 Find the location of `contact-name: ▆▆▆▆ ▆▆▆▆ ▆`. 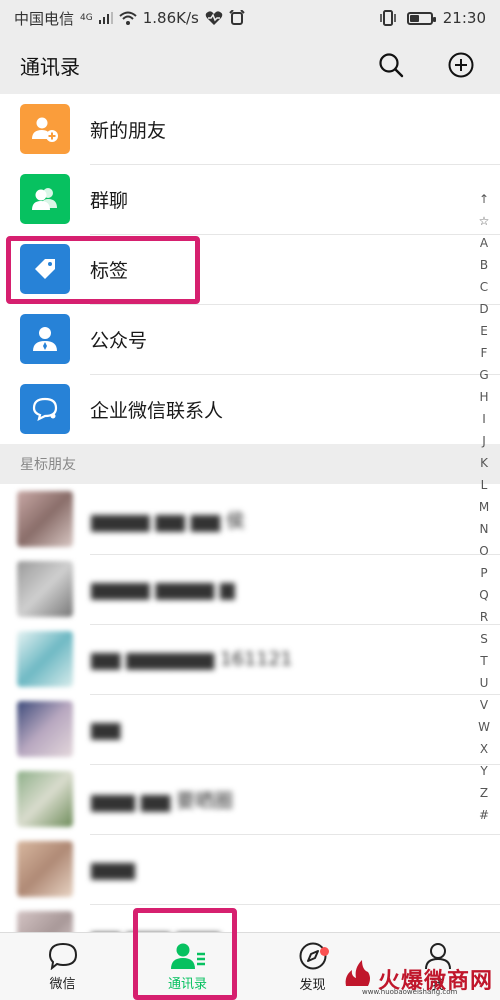

contact-name: ▆▆▆▆ ▆▆▆▆ ▆ is located at coordinates (163, 589).